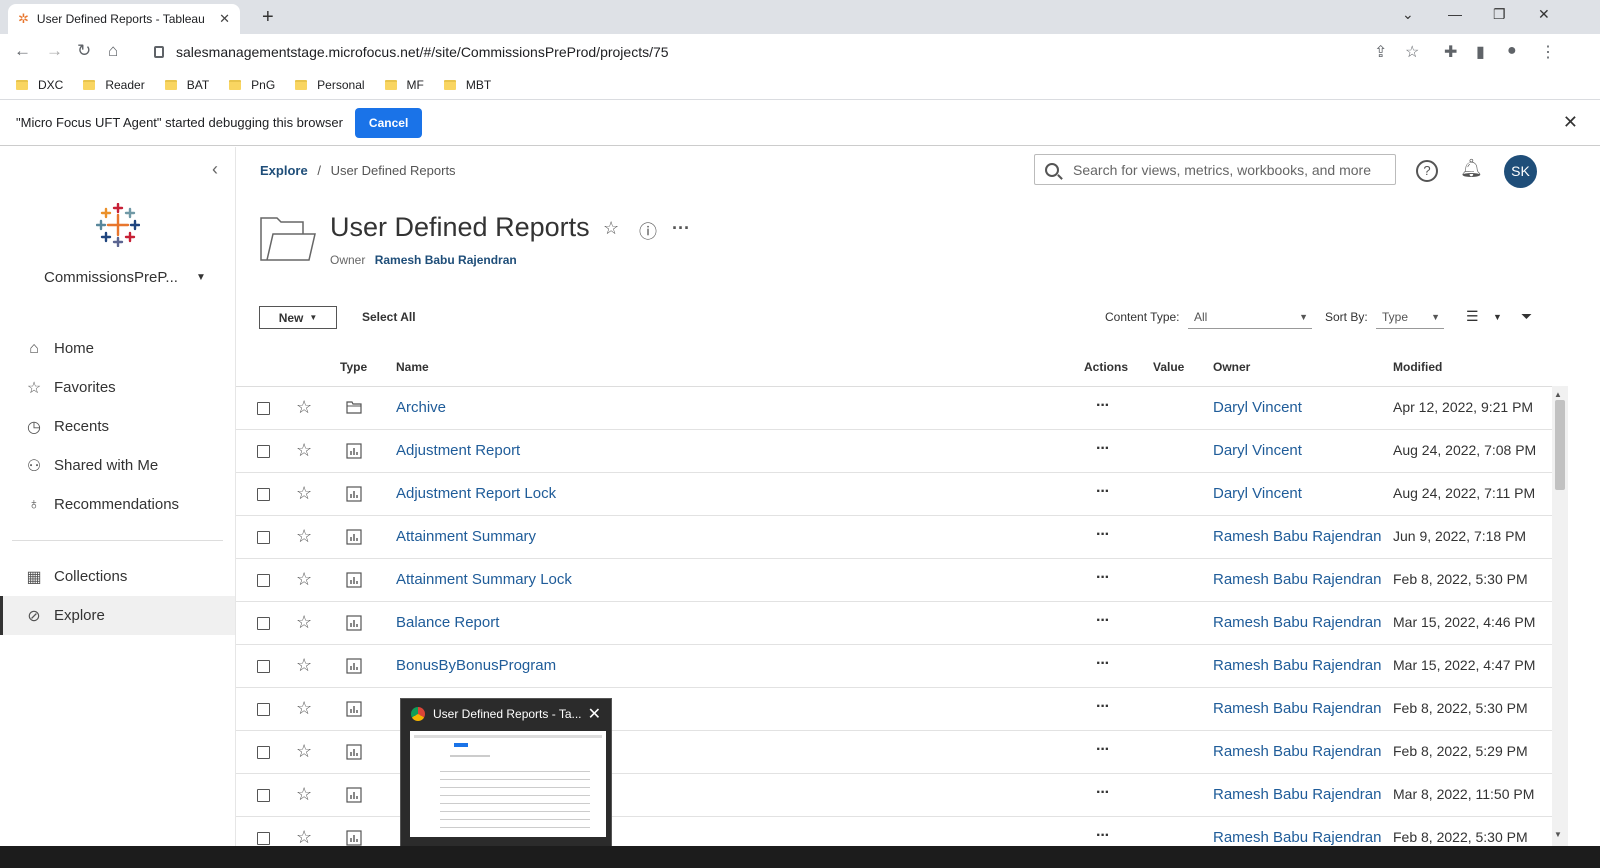 The height and width of the screenshot is (868, 1600). I want to click on window-close-icon: ✕, so click(1544, 14).